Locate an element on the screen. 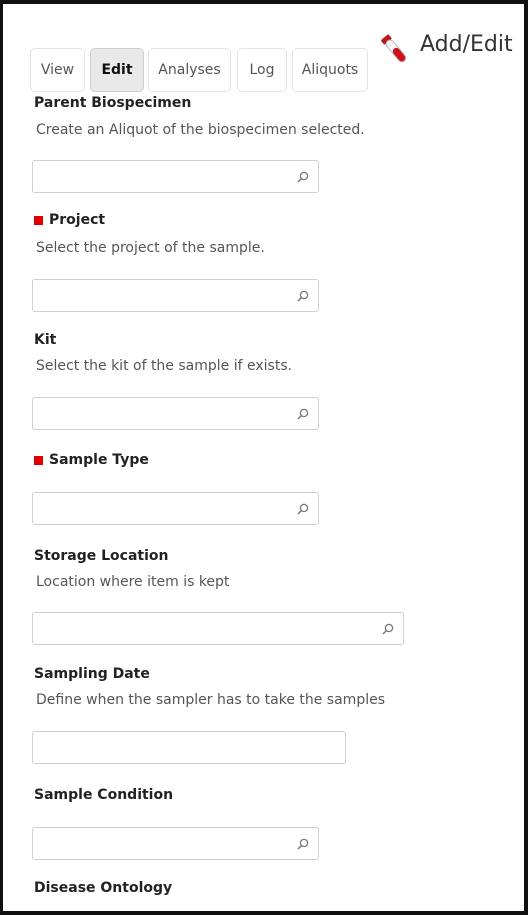 The width and height of the screenshot is (528, 915). sample-condition-label: Sample Condition is located at coordinates (104, 795).